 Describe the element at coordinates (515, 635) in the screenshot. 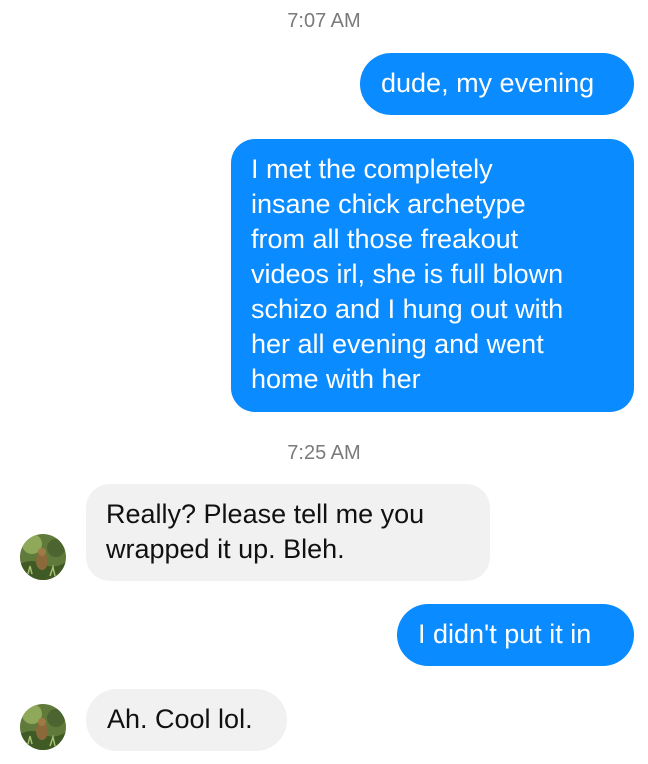

I see `outgoing-message-bubble: I didn't put it in` at that location.